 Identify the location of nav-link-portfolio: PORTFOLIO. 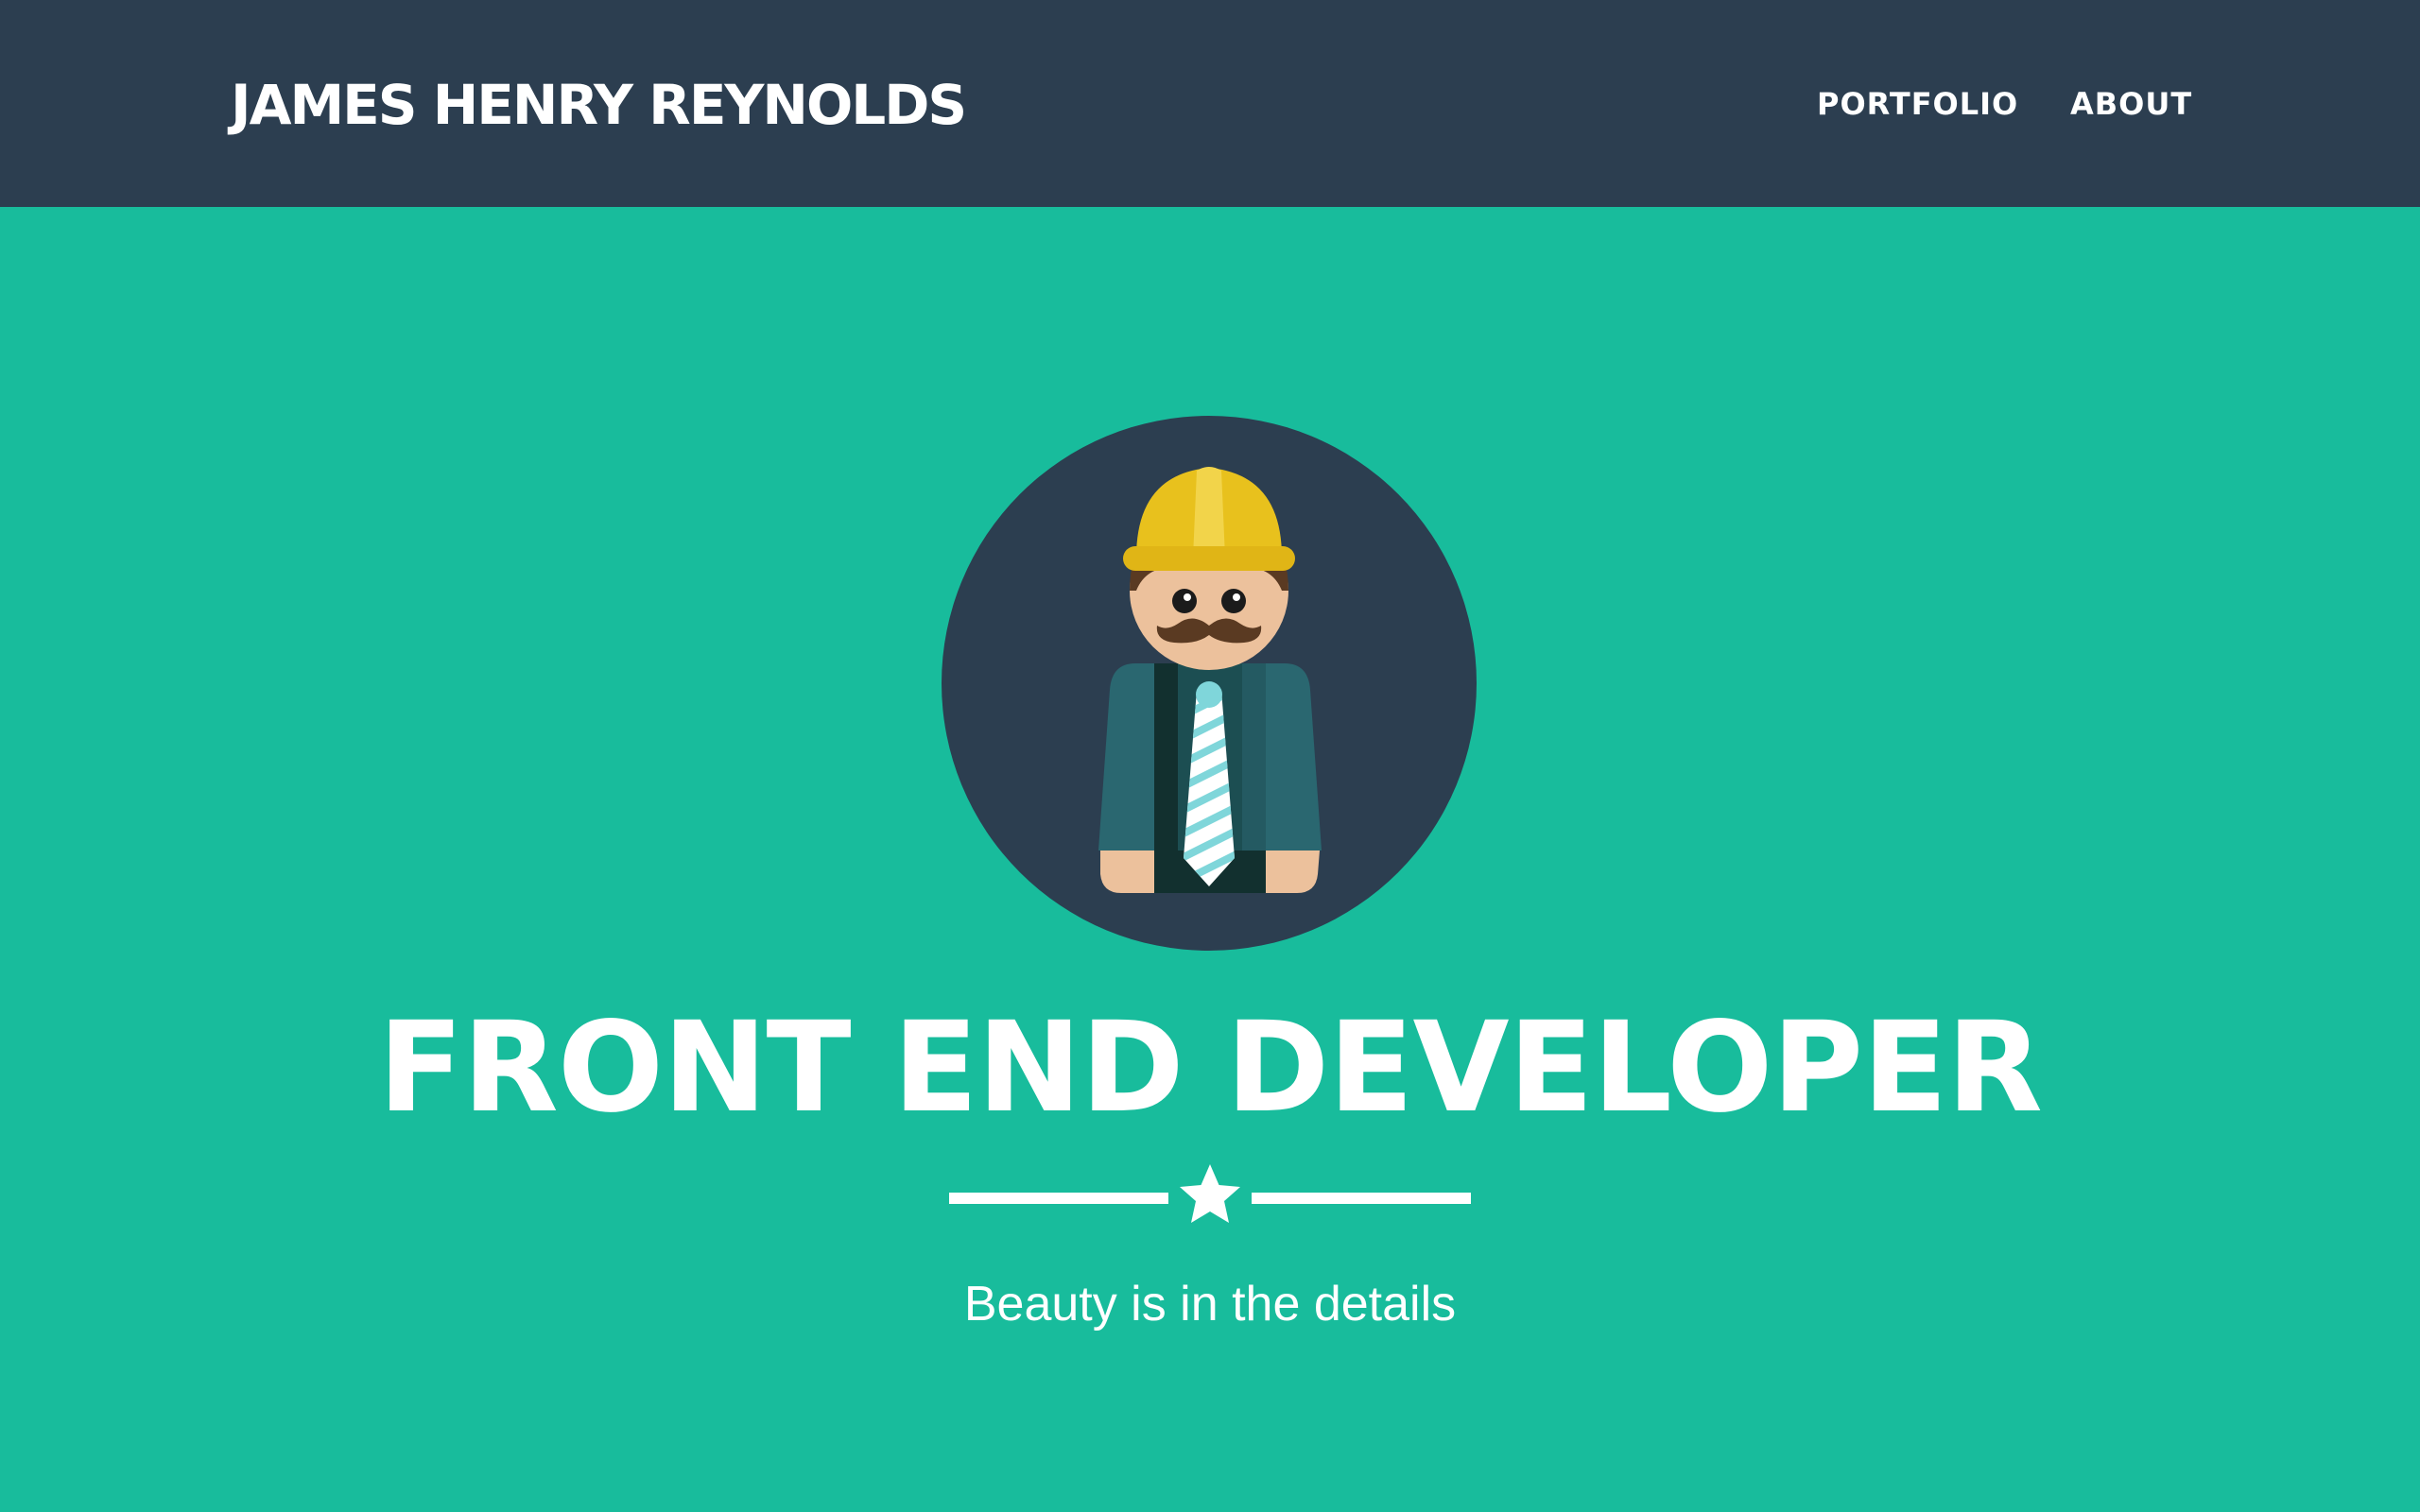
(1917, 104).